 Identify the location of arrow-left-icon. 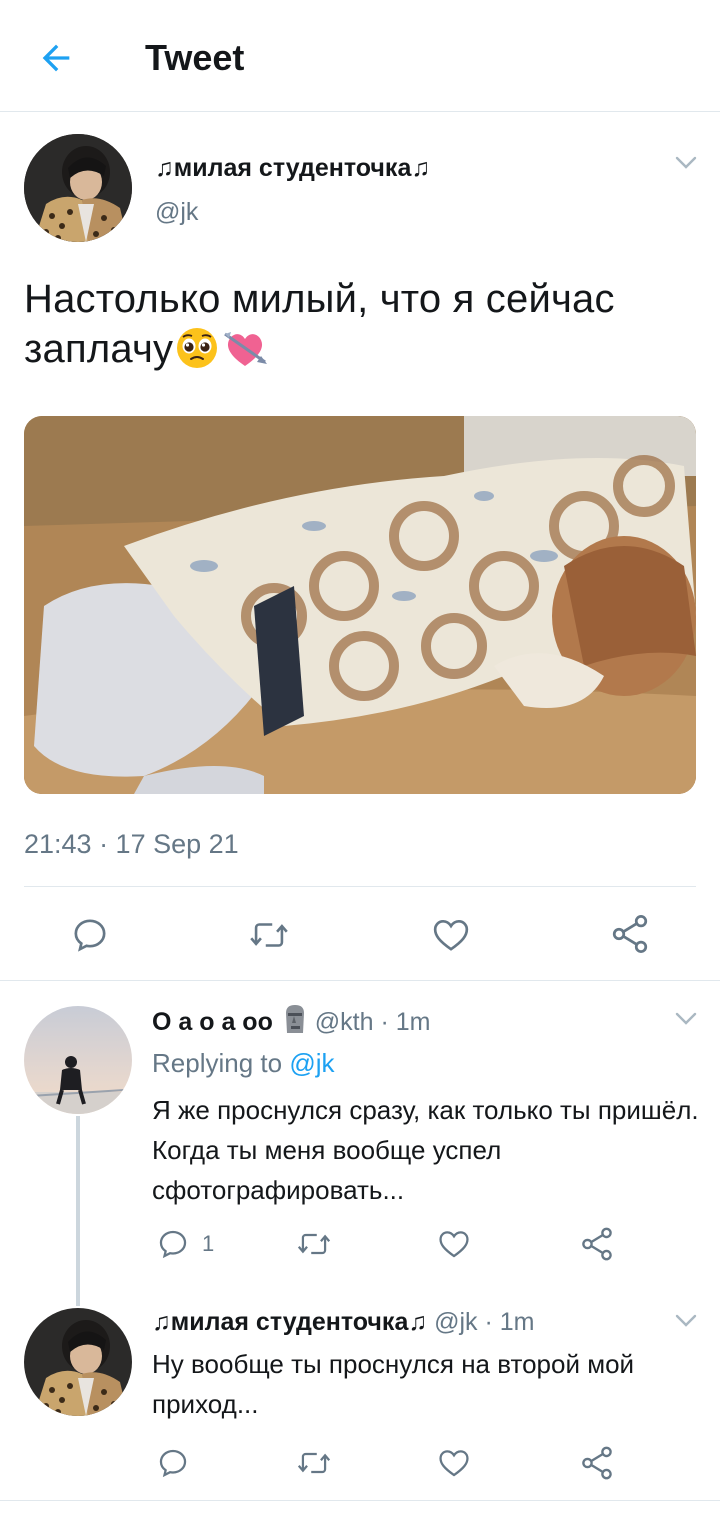
(56, 58).